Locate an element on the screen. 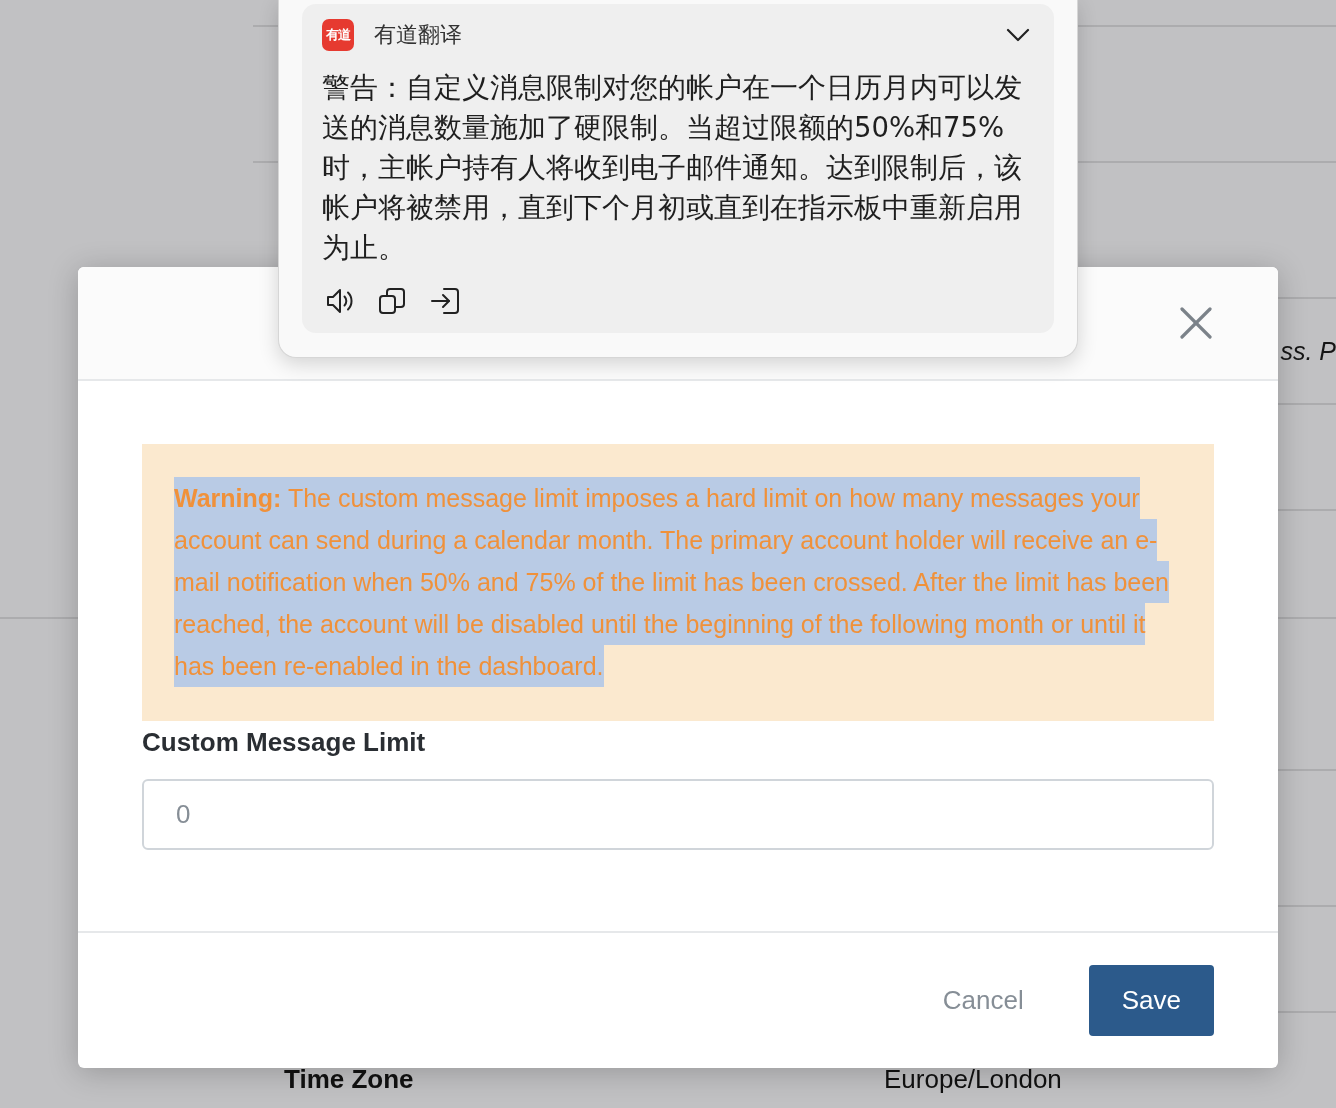 This screenshot has width=1336, height=1108. speaker-icon is located at coordinates (340, 301).